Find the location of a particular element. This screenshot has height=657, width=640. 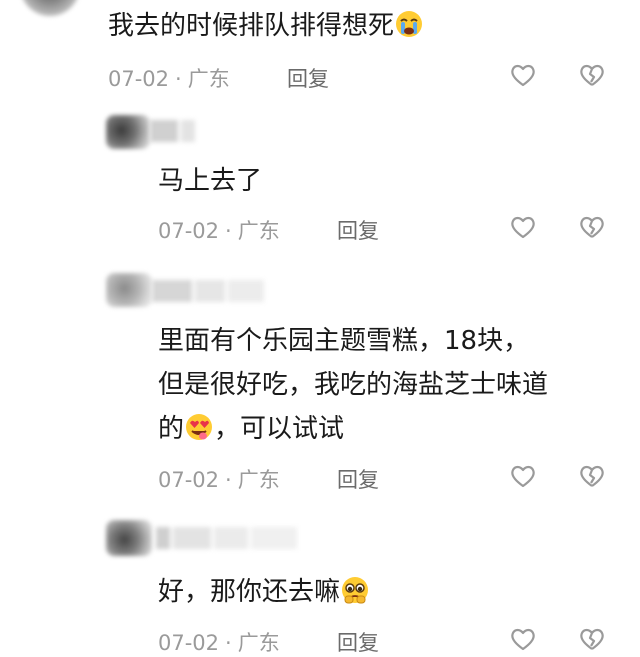

comment-text-line-2: 但是很好吃，我吃的海盐芝士味道 is located at coordinates (353, 385).